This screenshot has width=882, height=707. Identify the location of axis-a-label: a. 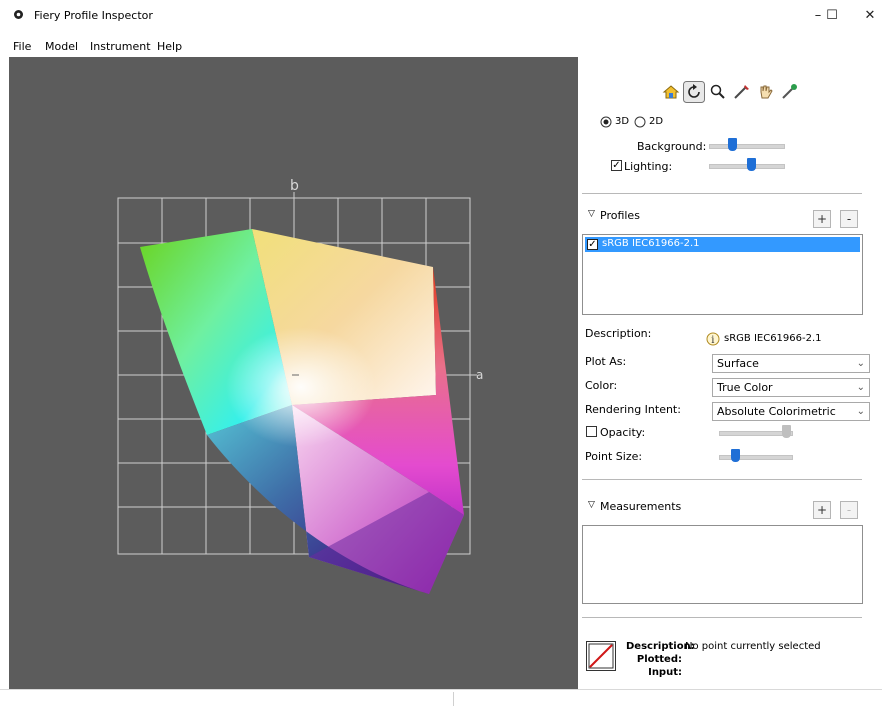
(479, 375).